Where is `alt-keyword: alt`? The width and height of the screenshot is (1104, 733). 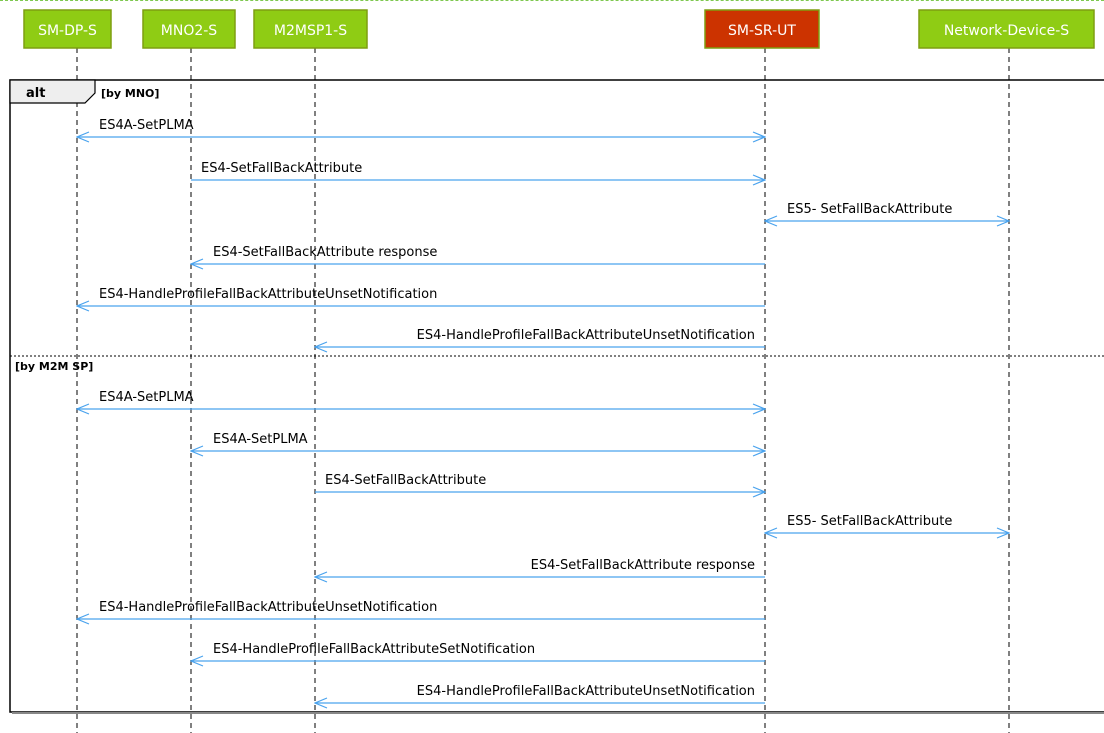
alt-keyword: alt is located at coordinates (35, 93).